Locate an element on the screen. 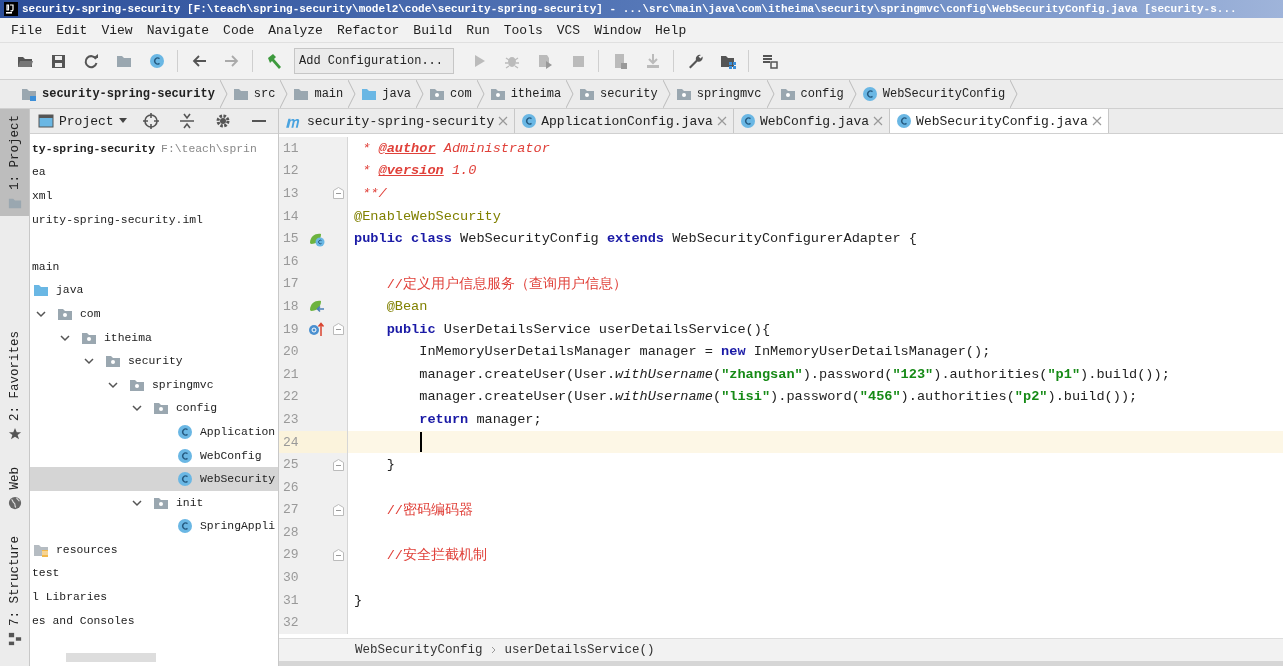 The width and height of the screenshot is (1283, 666). folder-icon is located at coordinates (123, 61).